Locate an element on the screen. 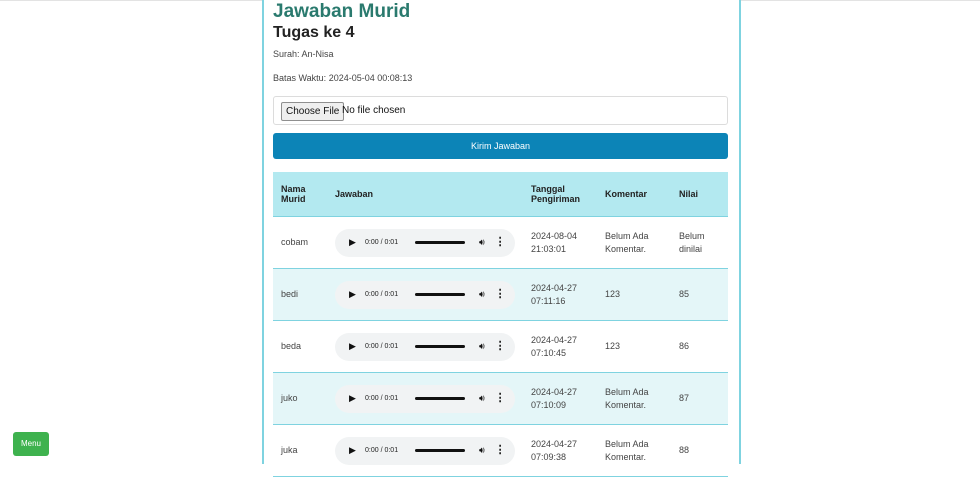 The width and height of the screenshot is (980, 477). file-input: Choose File No file chosen is located at coordinates (500, 110).